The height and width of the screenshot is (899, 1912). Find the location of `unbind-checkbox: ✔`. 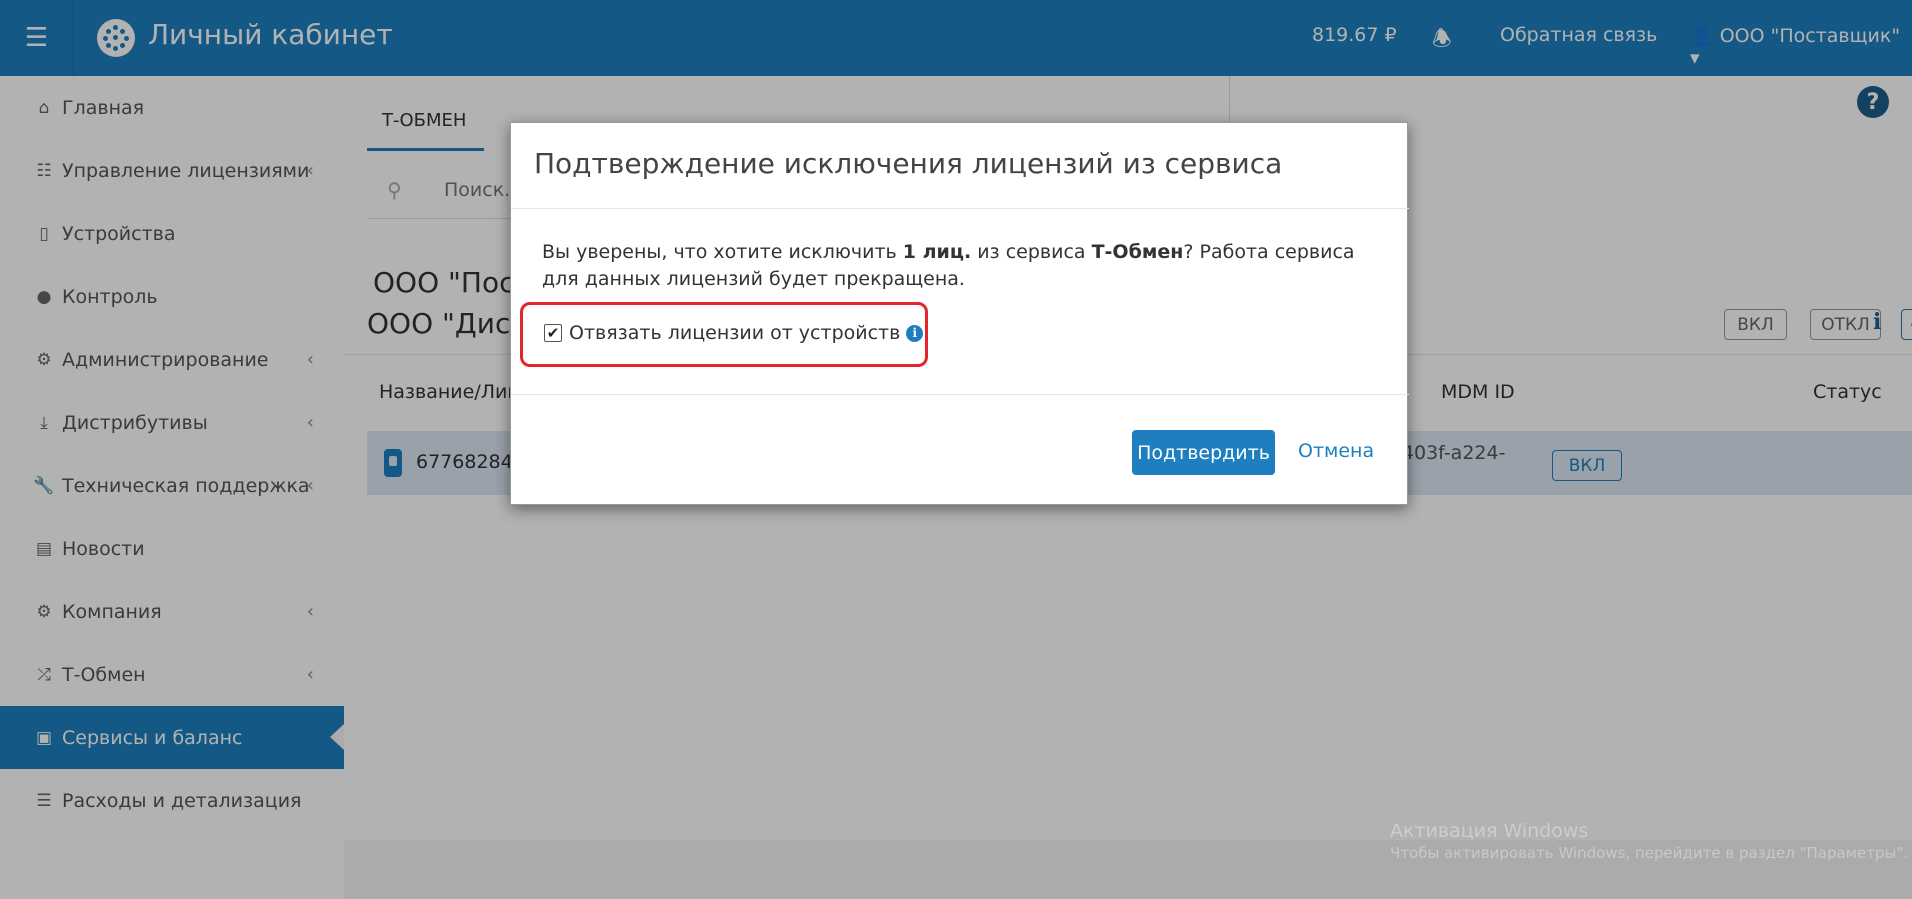

unbind-checkbox: ✔ is located at coordinates (553, 333).